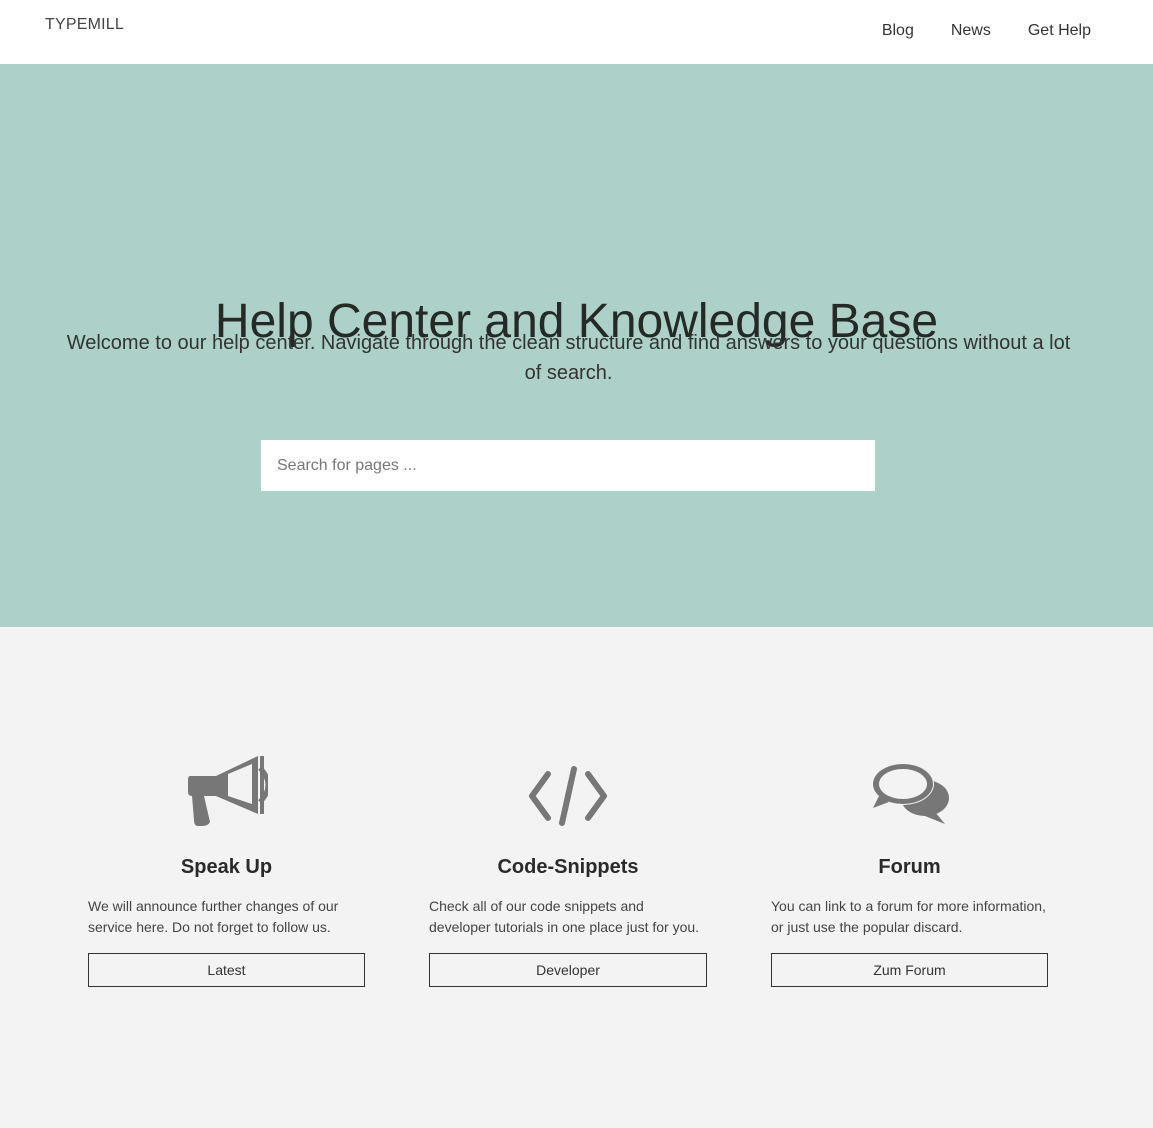 Image resolution: width=1153 pixels, height=1128 pixels. What do you see at coordinates (971, 31) in the screenshot?
I see `nav-link-news: News` at bounding box center [971, 31].